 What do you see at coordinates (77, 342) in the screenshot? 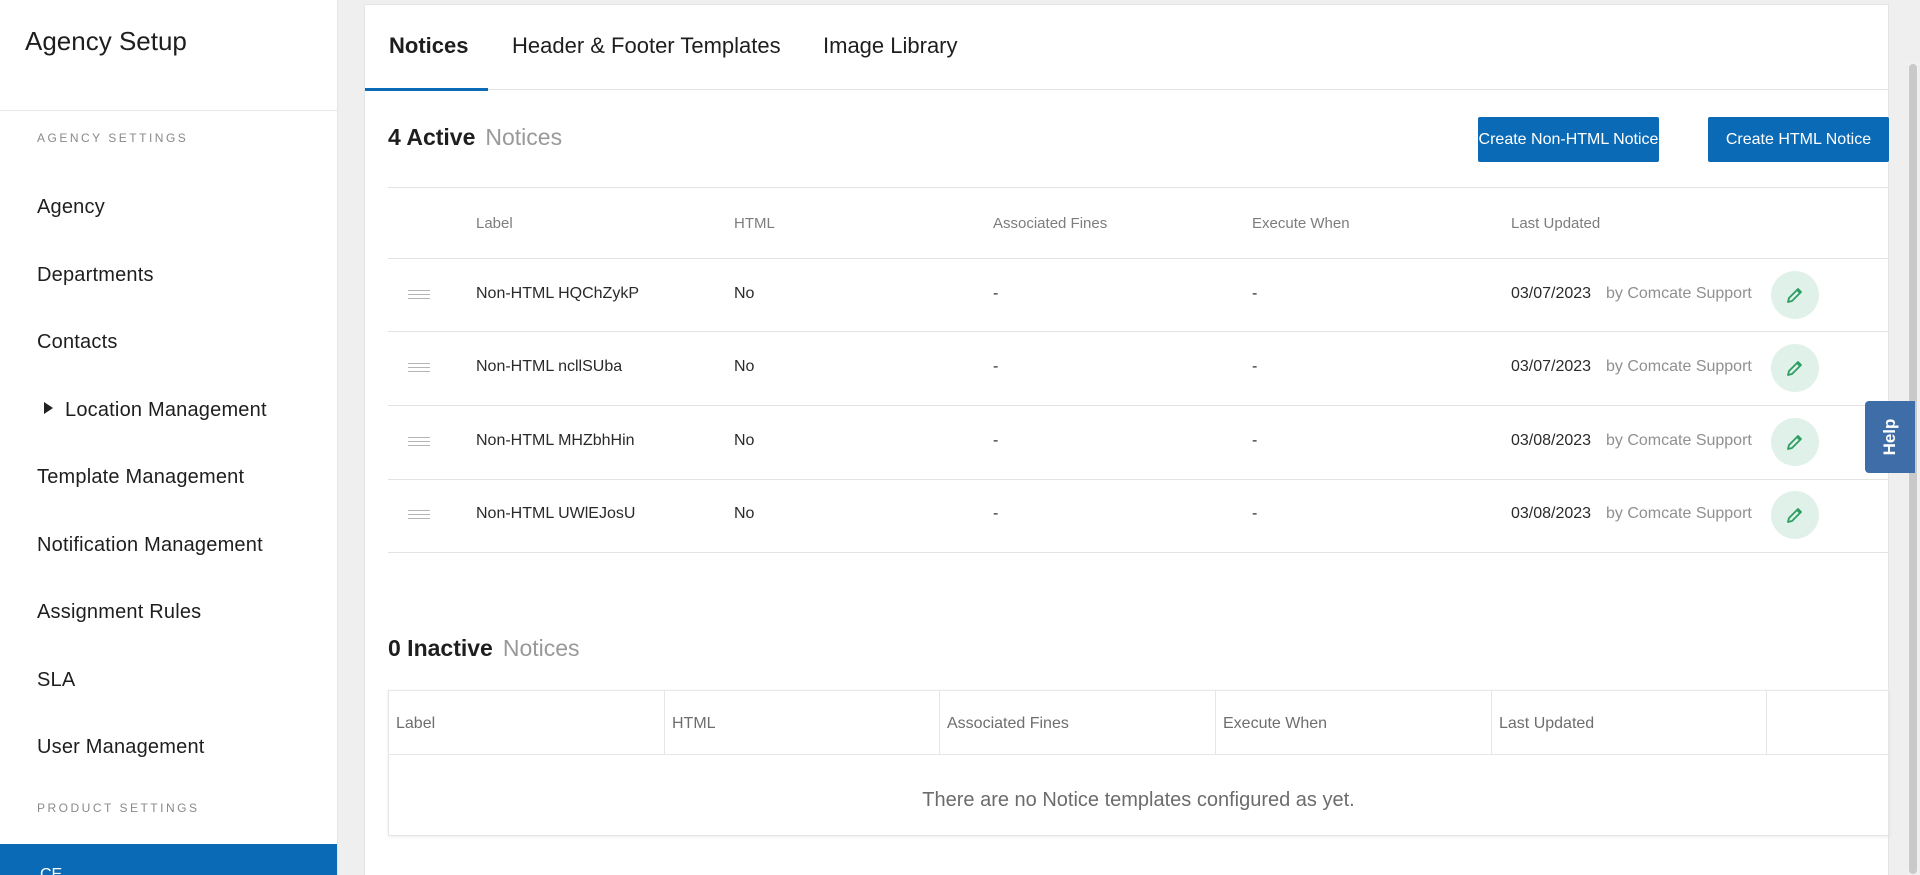
I see `sidebar-item-contacts: Contacts` at bounding box center [77, 342].